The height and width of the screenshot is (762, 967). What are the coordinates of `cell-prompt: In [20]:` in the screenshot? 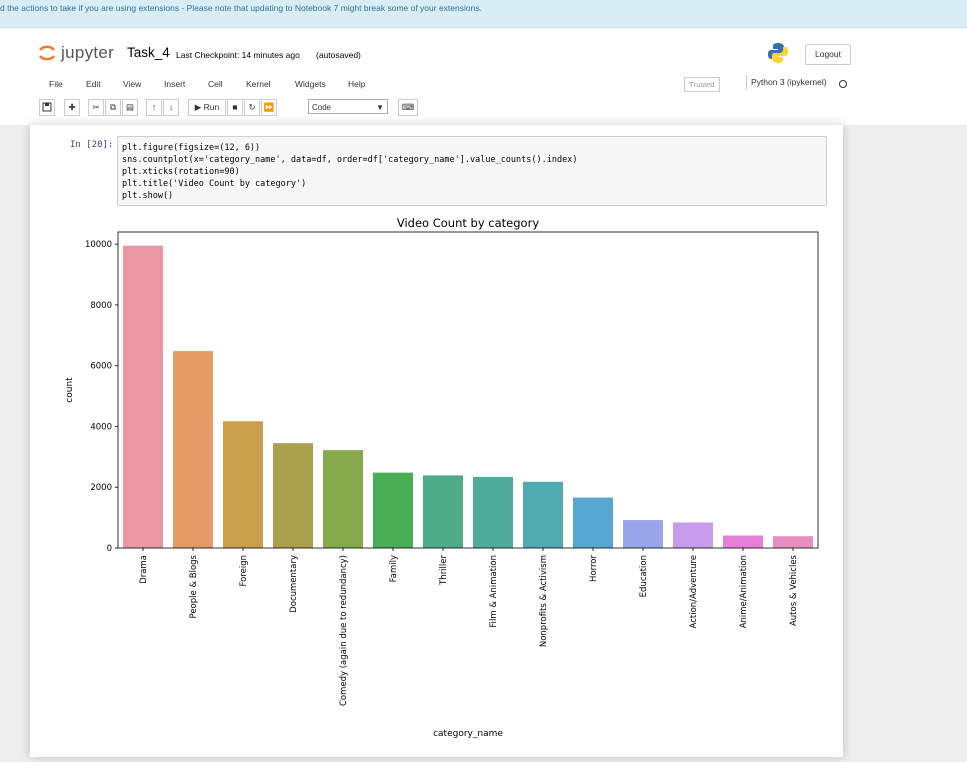 It's located at (92, 145).